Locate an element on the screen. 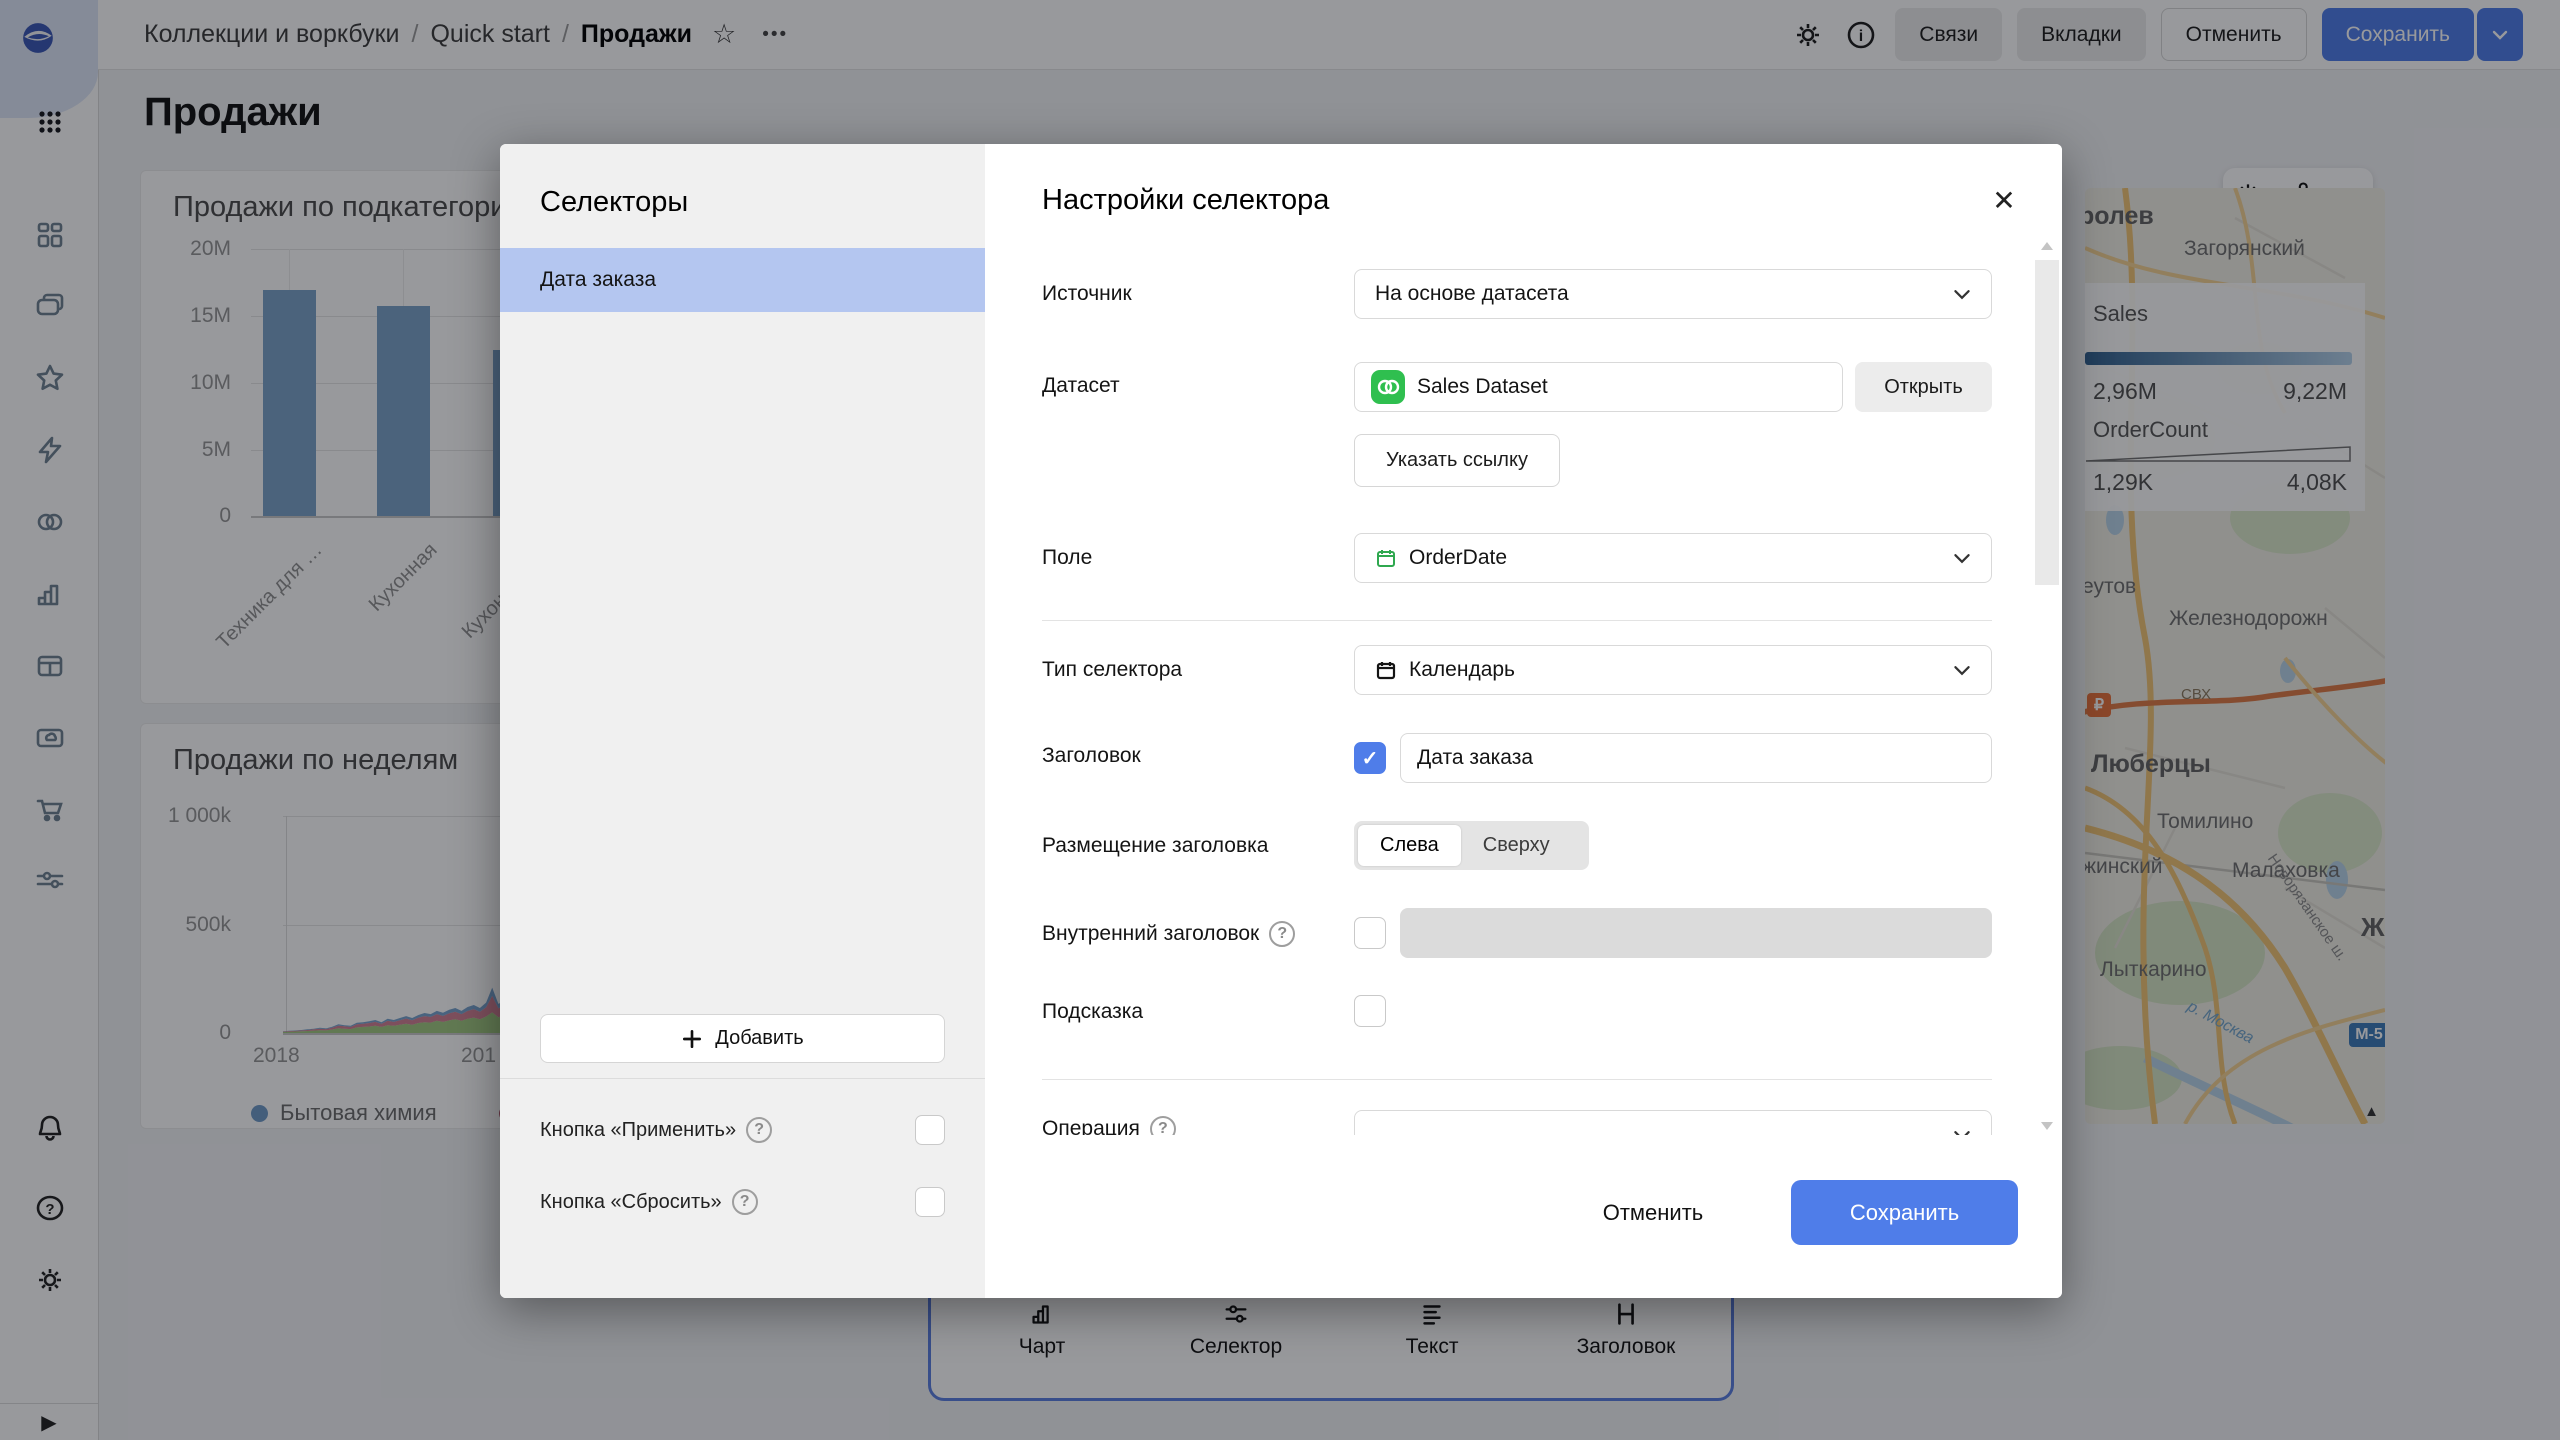 This screenshot has height=1440, width=2560. source-label: Источник is located at coordinates (1087, 293).